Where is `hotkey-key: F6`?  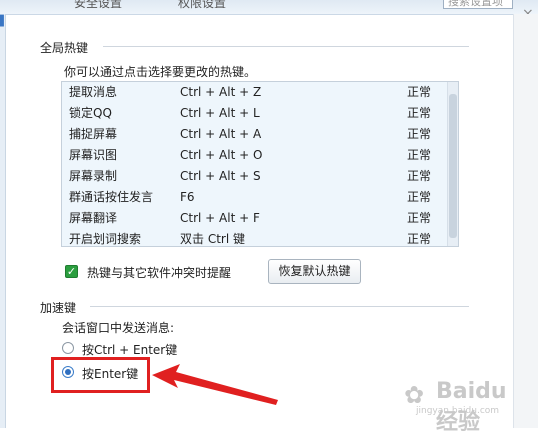 hotkey-key: F6 is located at coordinates (187, 197).